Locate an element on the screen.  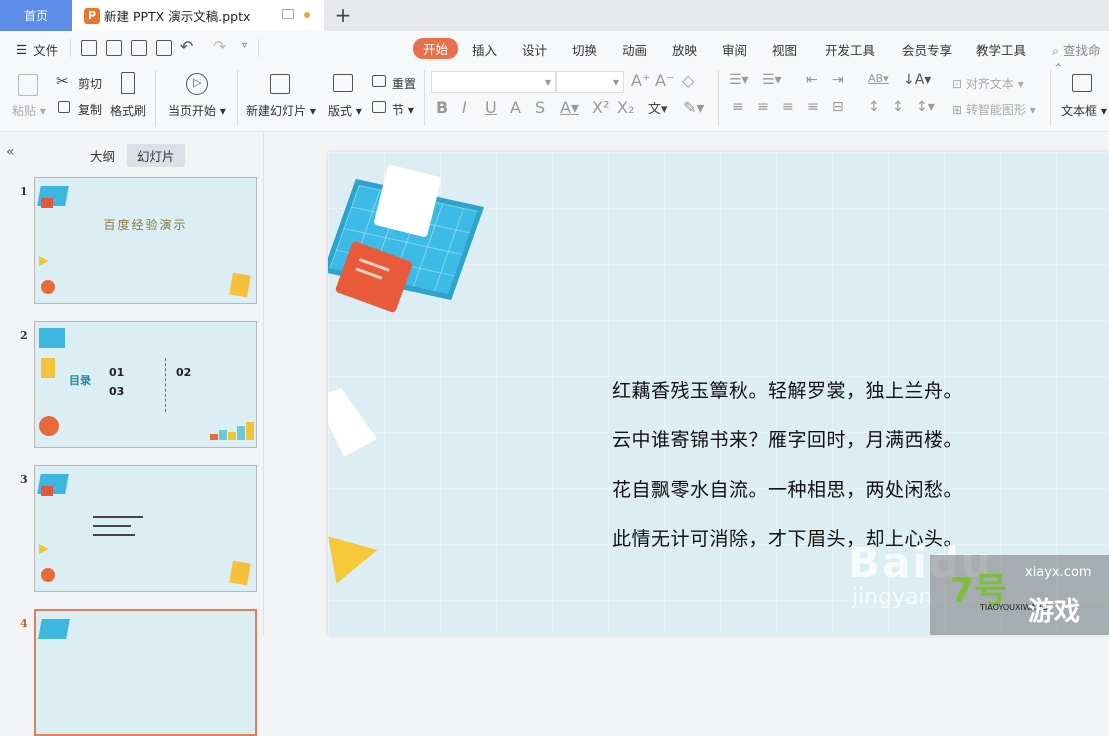
tab-animation: 动画 is located at coordinates (634, 49).